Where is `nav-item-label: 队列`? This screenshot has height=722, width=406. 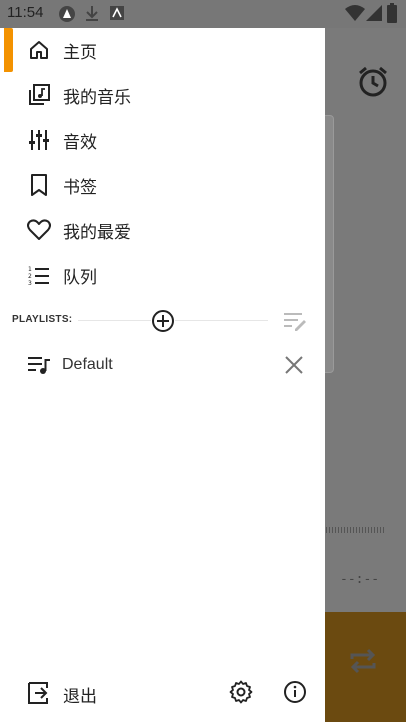
nav-item-label: 队列 is located at coordinates (80, 277).